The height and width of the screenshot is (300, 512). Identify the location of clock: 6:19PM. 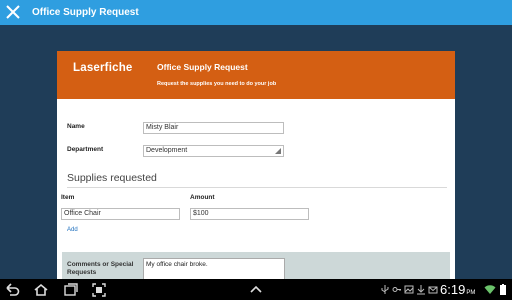
(457, 289).